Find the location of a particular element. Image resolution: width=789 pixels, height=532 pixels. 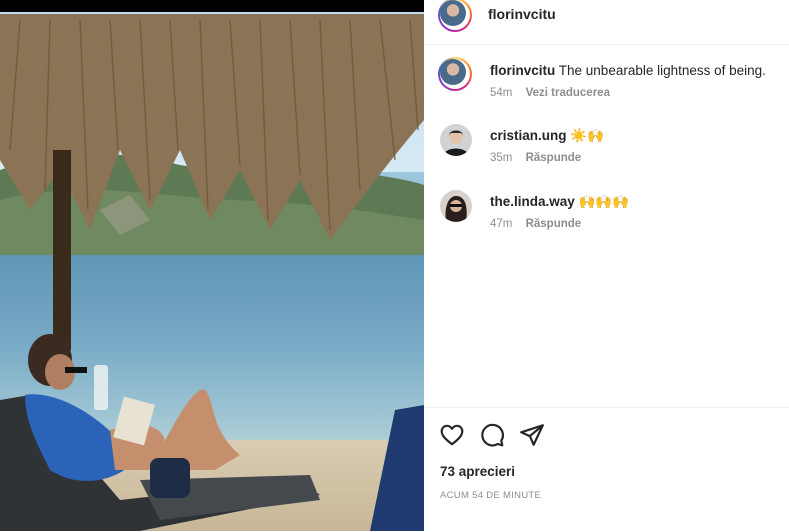

photo-top-bar is located at coordinates (212, 6).